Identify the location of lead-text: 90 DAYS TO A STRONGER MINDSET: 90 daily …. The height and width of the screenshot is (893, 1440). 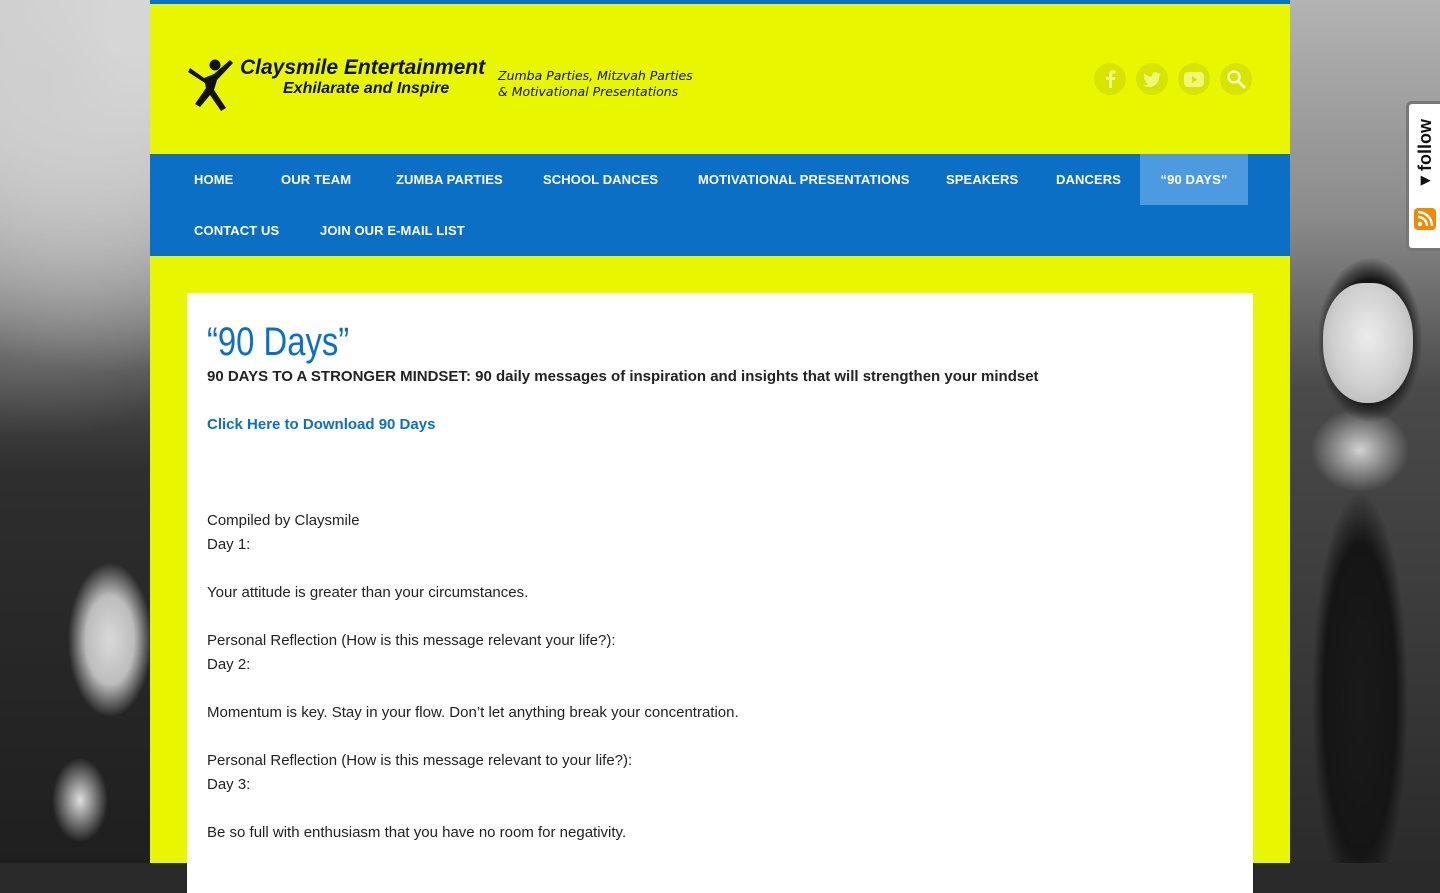
(623, 376).